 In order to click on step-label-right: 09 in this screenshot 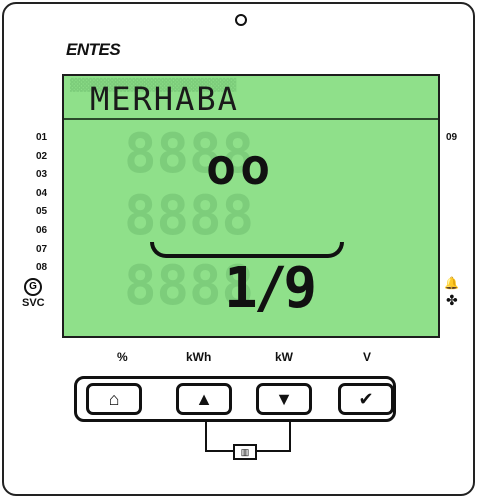, I will do `click(452, 137)`.